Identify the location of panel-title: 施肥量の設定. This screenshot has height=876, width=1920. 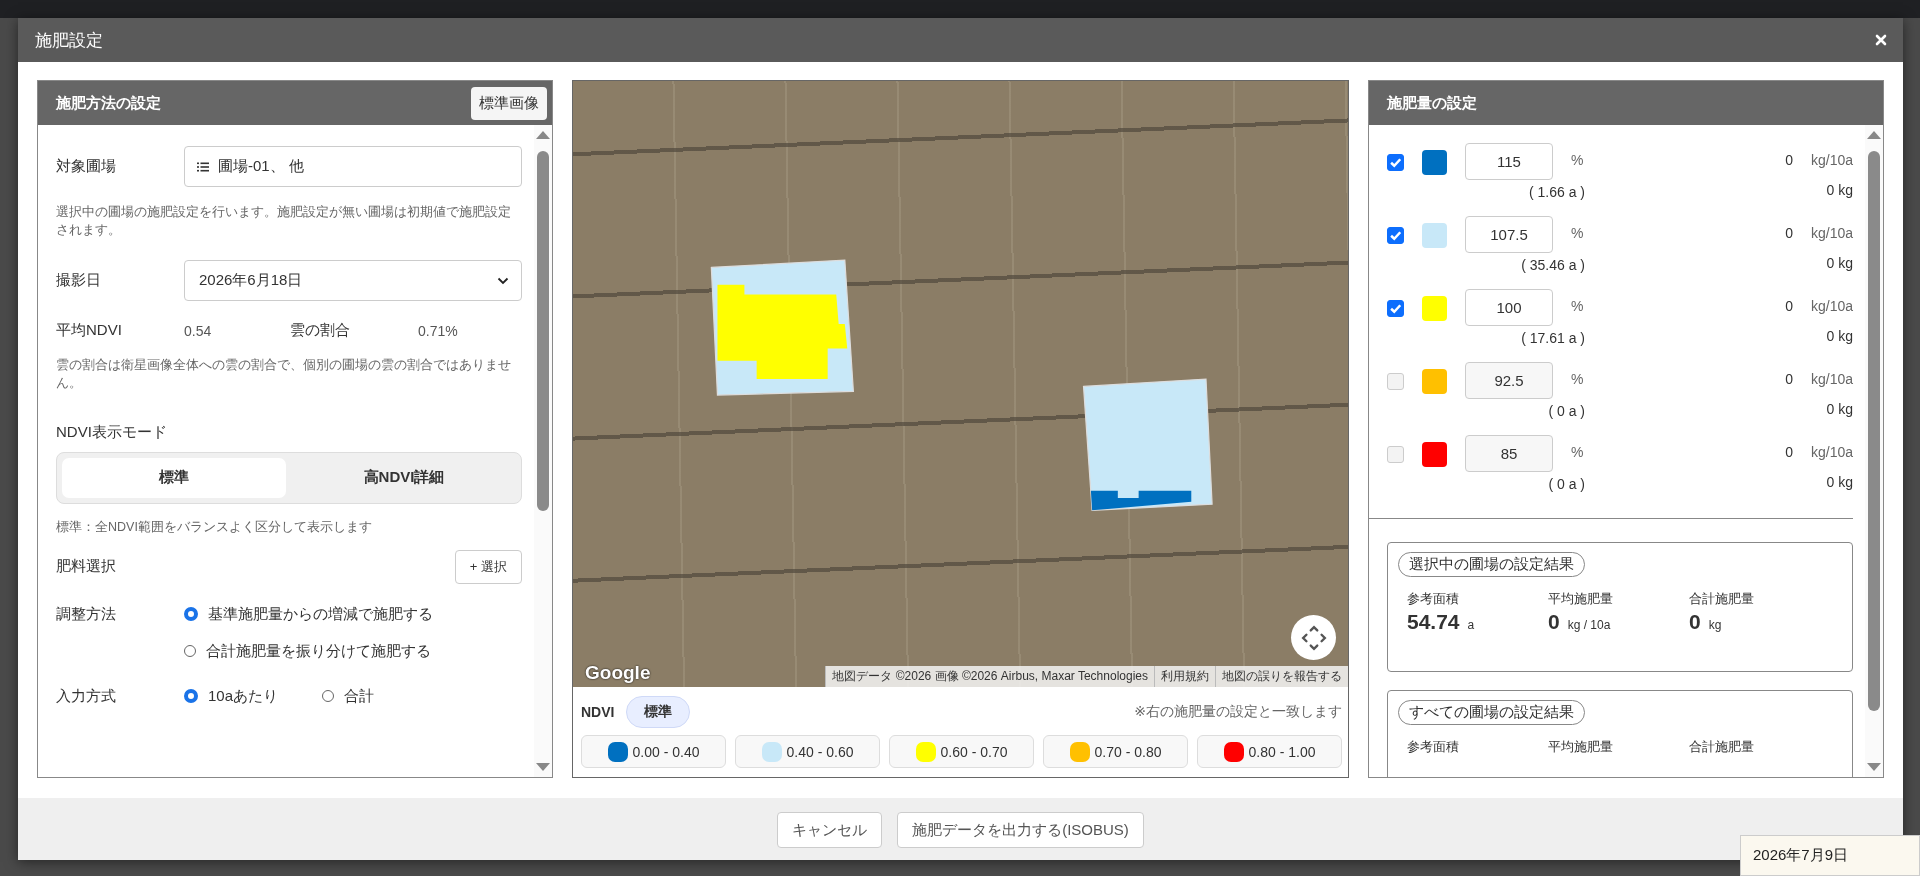
(1432, 103).